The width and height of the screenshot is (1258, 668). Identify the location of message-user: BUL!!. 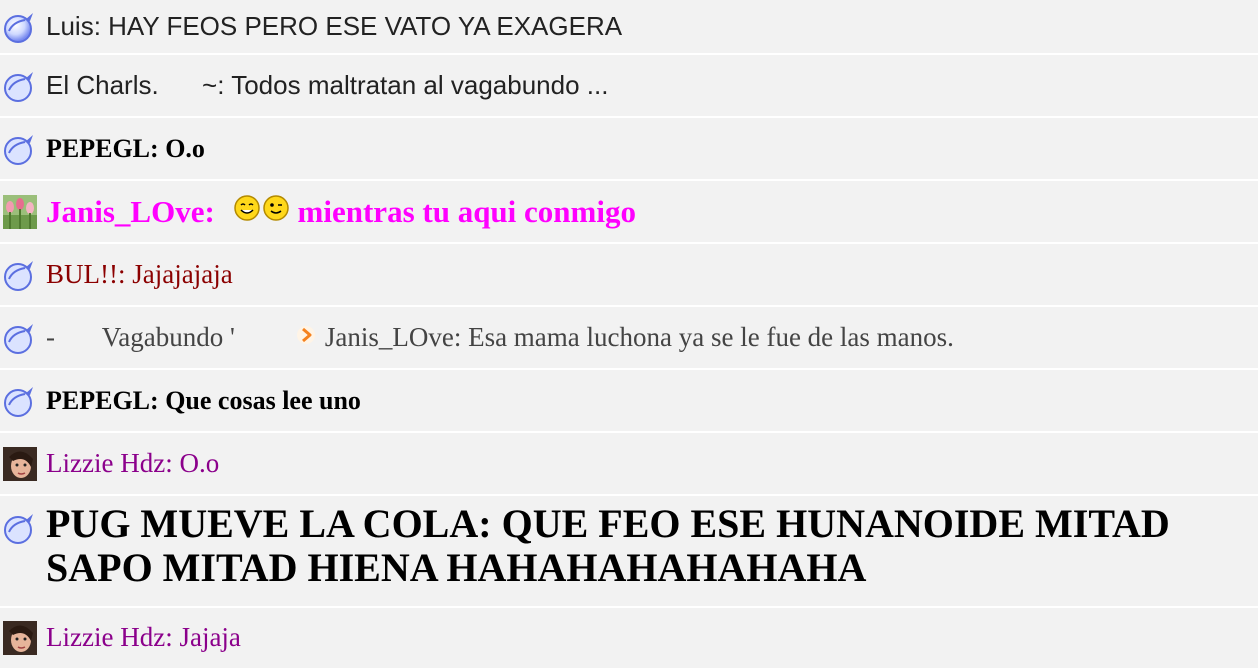
(82, 274).